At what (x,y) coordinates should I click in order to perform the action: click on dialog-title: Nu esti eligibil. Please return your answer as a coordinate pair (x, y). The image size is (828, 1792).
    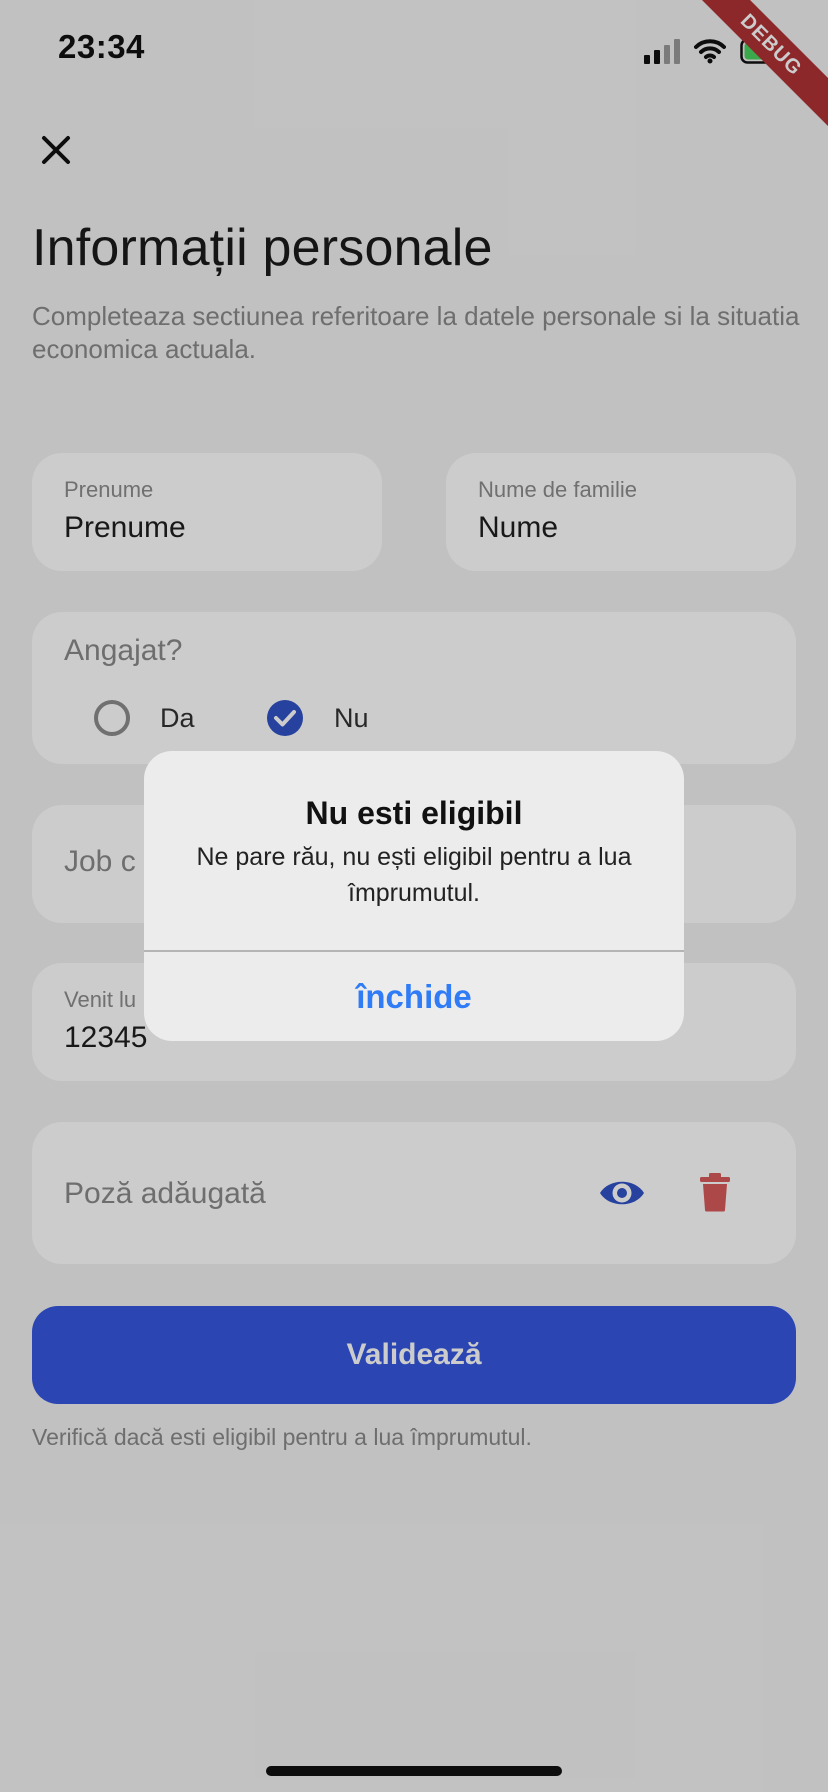
    Looking at the image, I should click on (414, 813).